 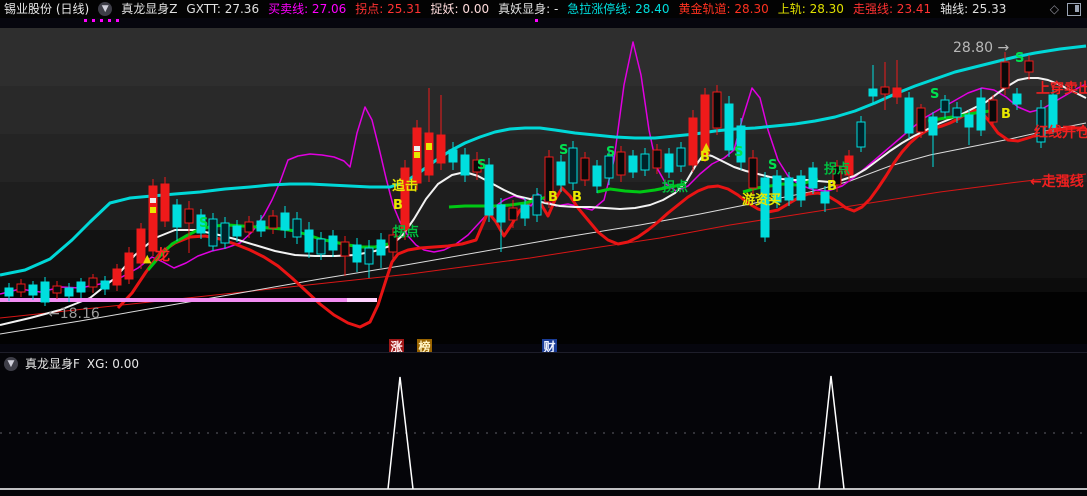 What do you see at coordinates (71, 363) in the screenshot?
I see `sub-indicator-header: ▼ 真龙显身F XG: 0.00` at bounding box center [71, 363].